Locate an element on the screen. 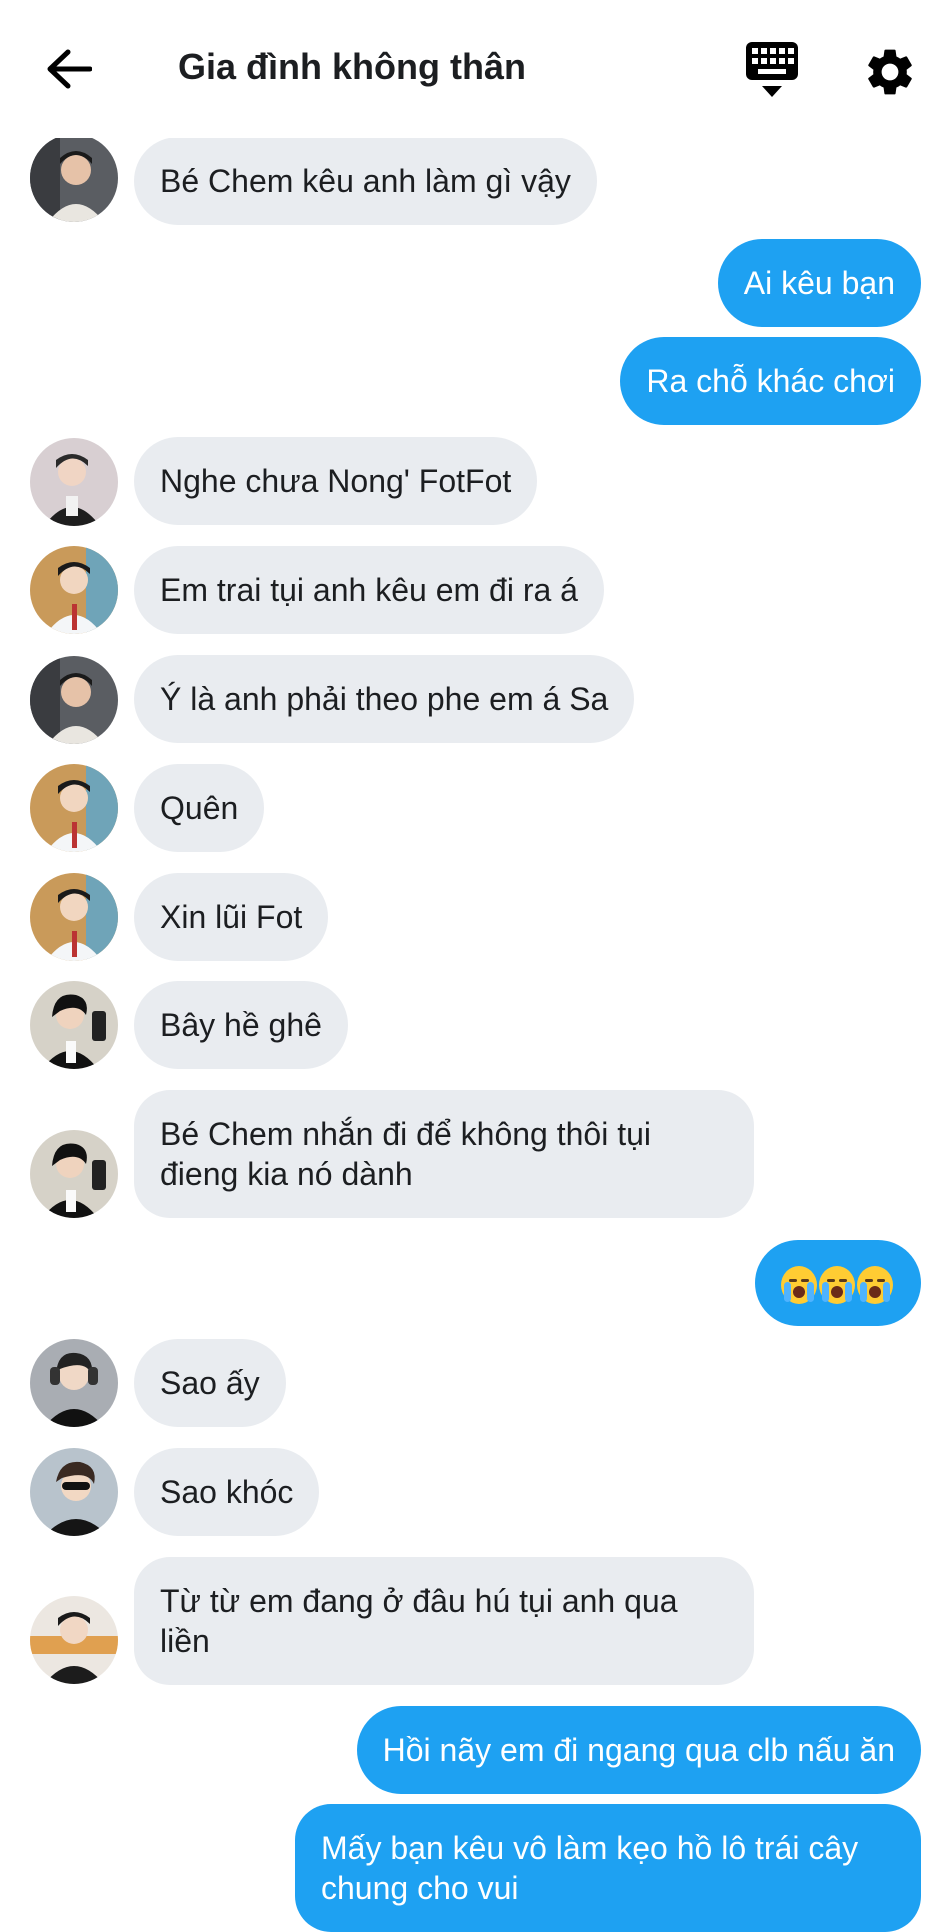 Image resolution: width=951 pixels, height=1932 pixels. message-bubble: Ai kêu bạn is located at coordinates (819, 283).